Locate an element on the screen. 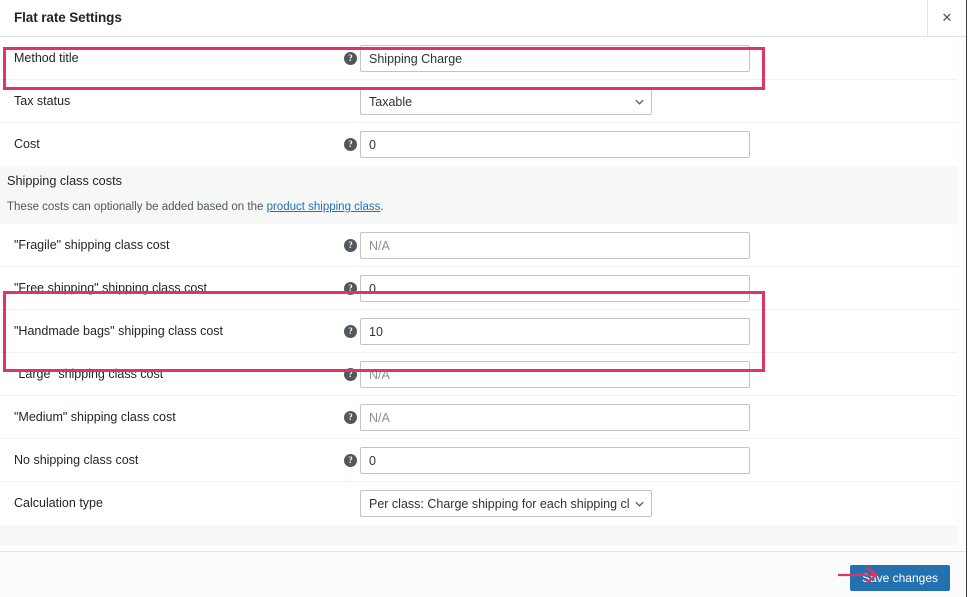 The height and width of the screenshot is (597, 969). modal-header: Flat rate Settings ✕ is located at coordinates (483, 18).